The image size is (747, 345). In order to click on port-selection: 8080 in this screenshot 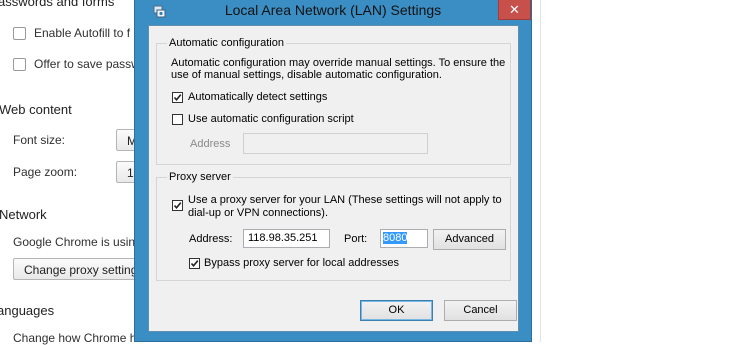, I will do `click(395, 238)`.